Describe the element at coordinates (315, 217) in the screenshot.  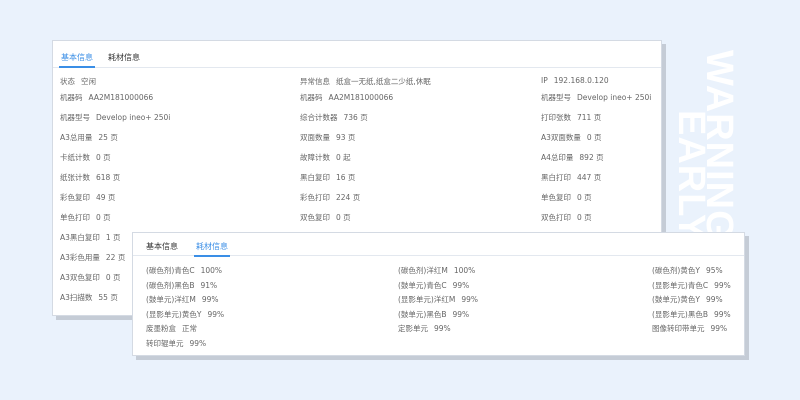
I see `field-label: 双色复印` at that location.